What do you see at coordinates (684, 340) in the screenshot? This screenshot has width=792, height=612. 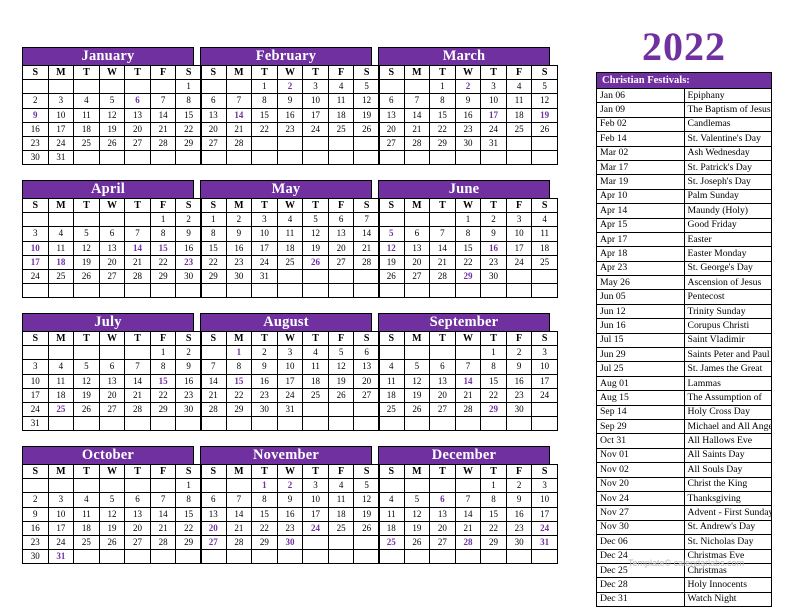 I see `festival-row: Jul 15 Saint Vladimir` at bounding box center [684, 340].